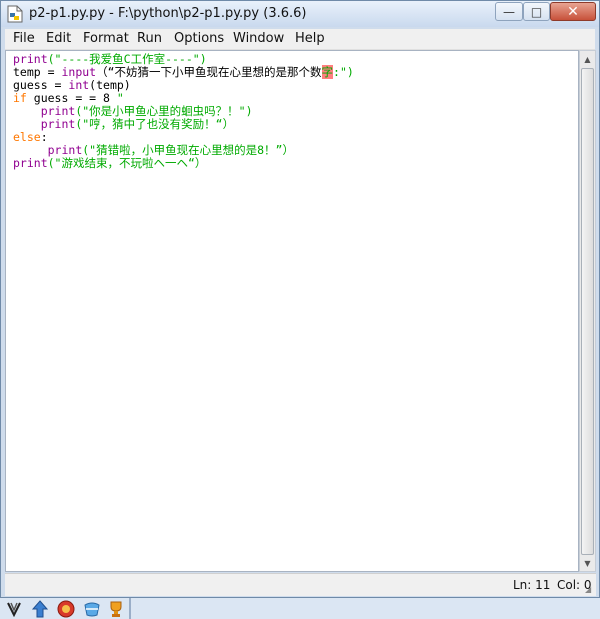 Image resolution: width=600 pixels, height=619 pixels. Describe the element at coordinates (532, 585) in the screenshot. I see `line-number: Ln: 11` at that location.